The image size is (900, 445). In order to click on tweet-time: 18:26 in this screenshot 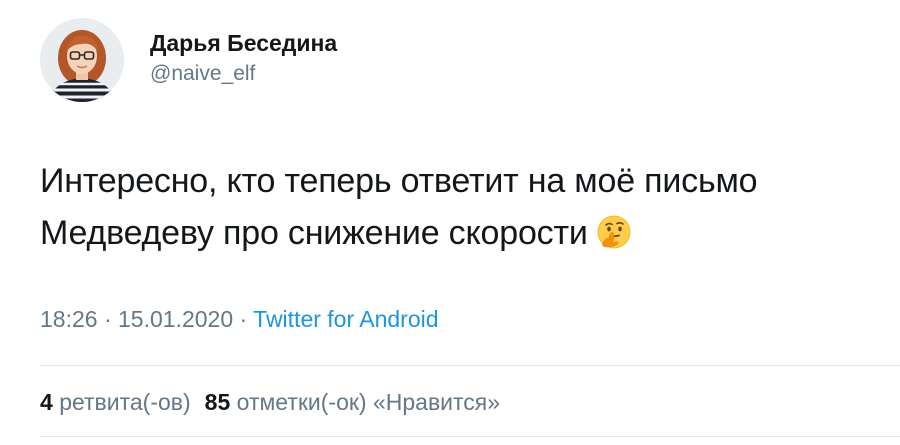, I will do `click(69, 319)`.